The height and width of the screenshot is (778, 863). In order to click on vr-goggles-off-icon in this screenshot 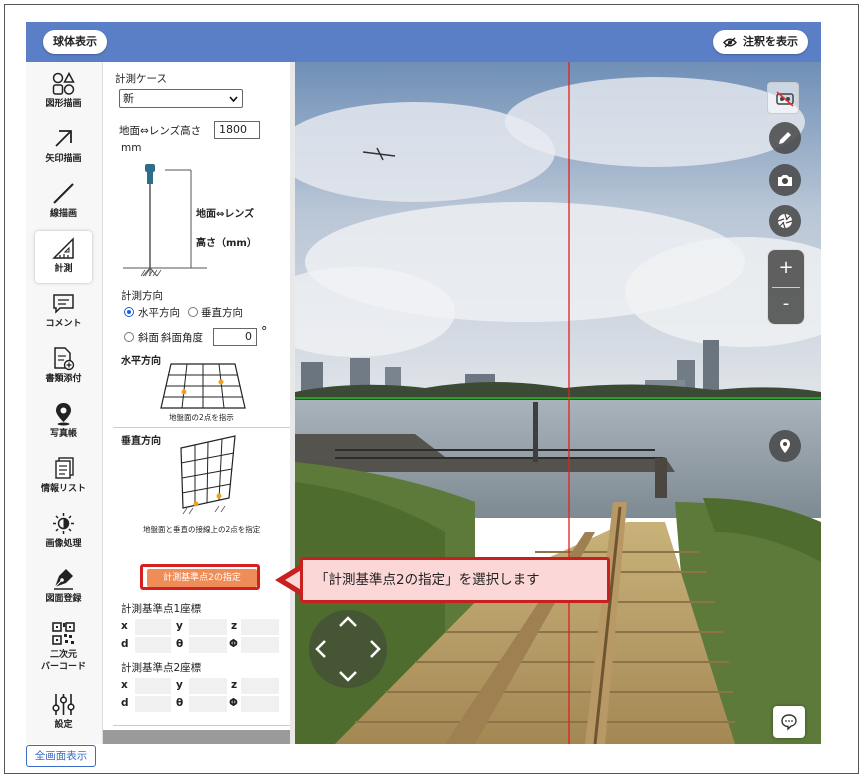, I will do `click(785, 99)`.